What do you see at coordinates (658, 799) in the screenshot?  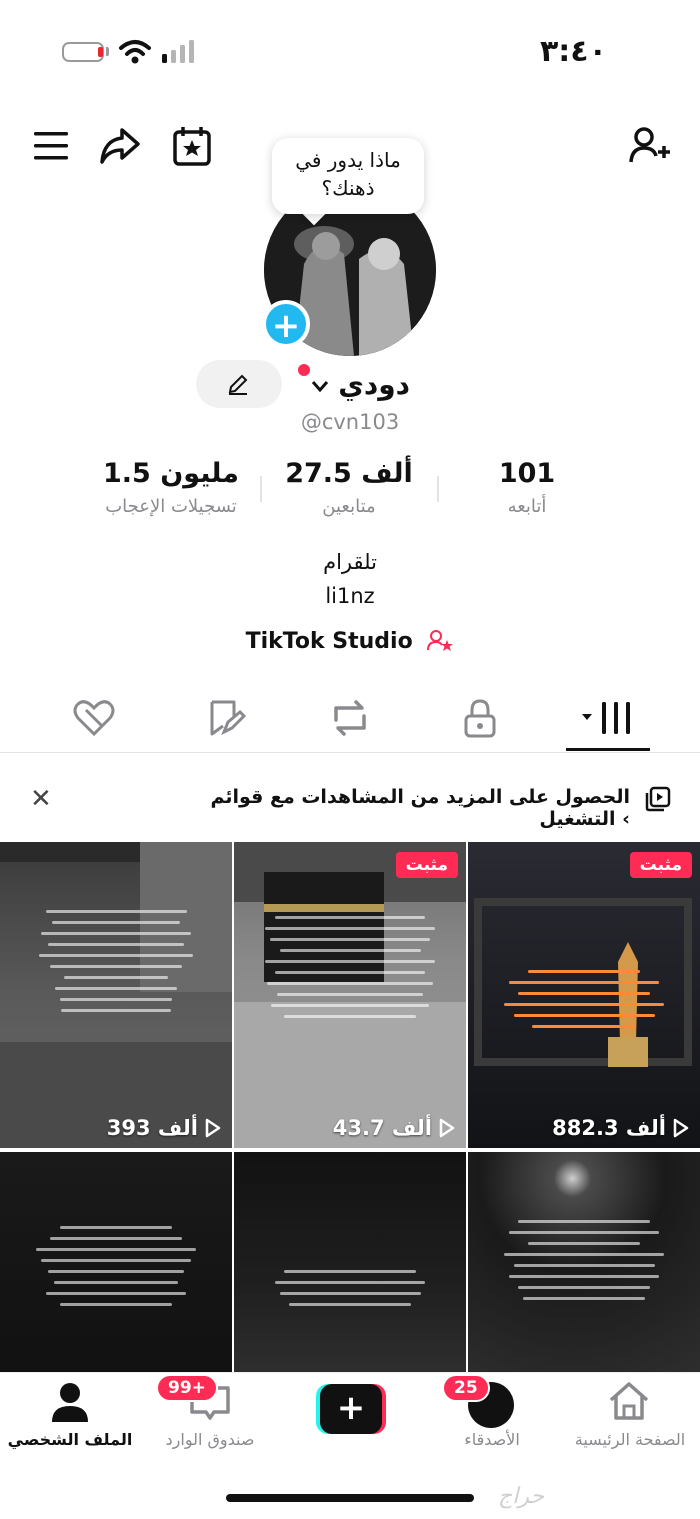 I see `playlist-icon` at bounding box center [658, 799].